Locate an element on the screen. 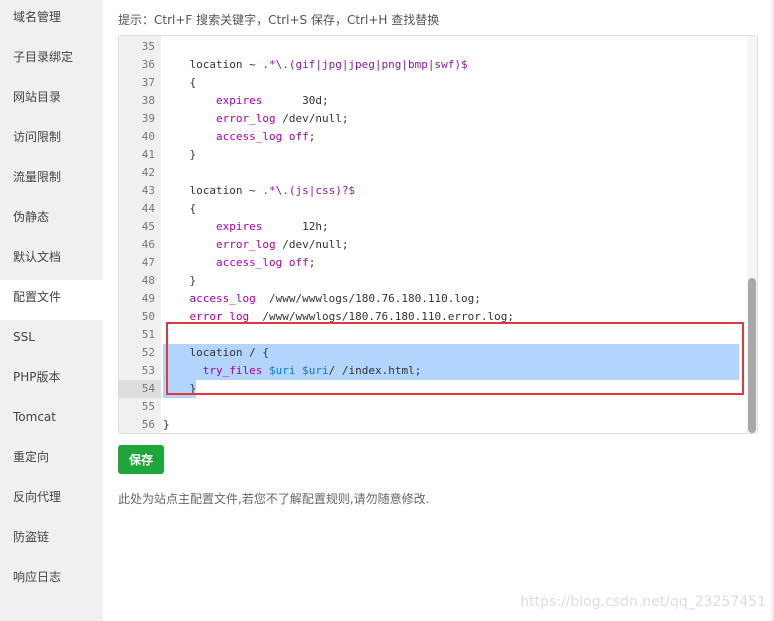 The image size is (774, 621). watermark: https://blog.csdn.net/qq_23257451 is located at coordinates (643, 602).